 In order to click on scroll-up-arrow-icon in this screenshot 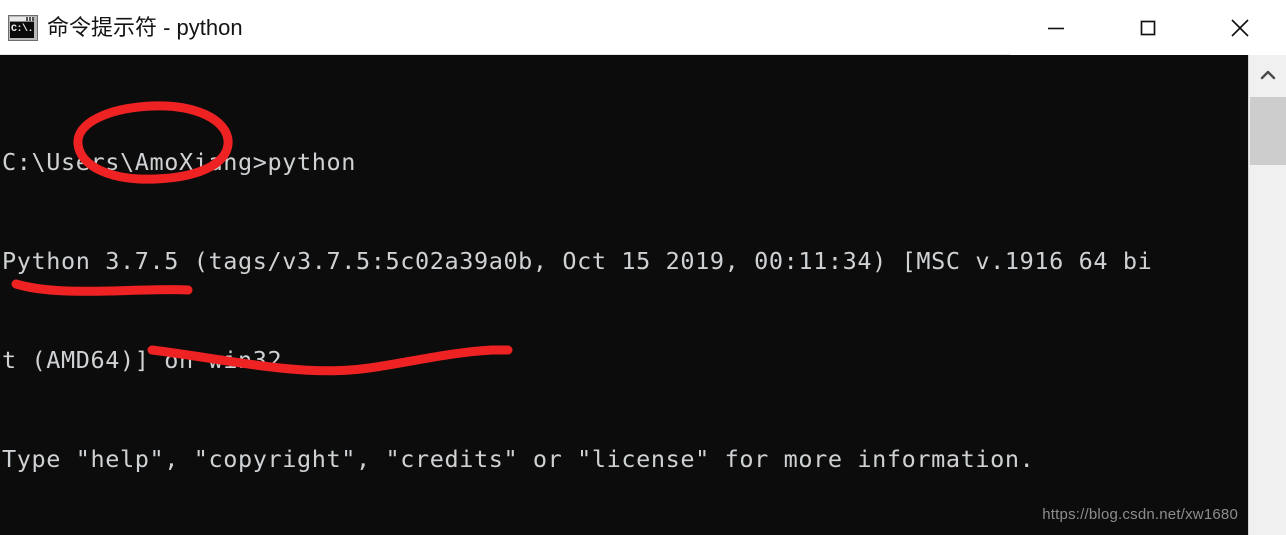, I will do `click(1267, 76)`.